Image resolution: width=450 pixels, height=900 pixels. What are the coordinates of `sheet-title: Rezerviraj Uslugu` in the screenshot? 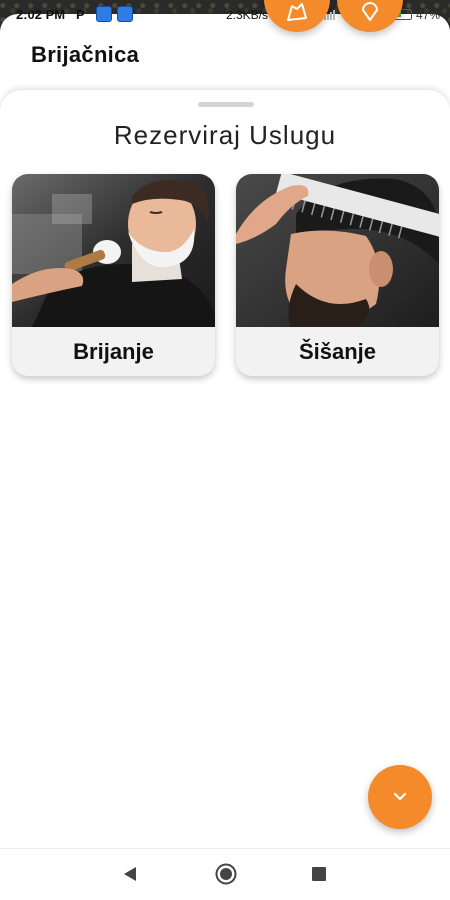 It's located at (225, 135).